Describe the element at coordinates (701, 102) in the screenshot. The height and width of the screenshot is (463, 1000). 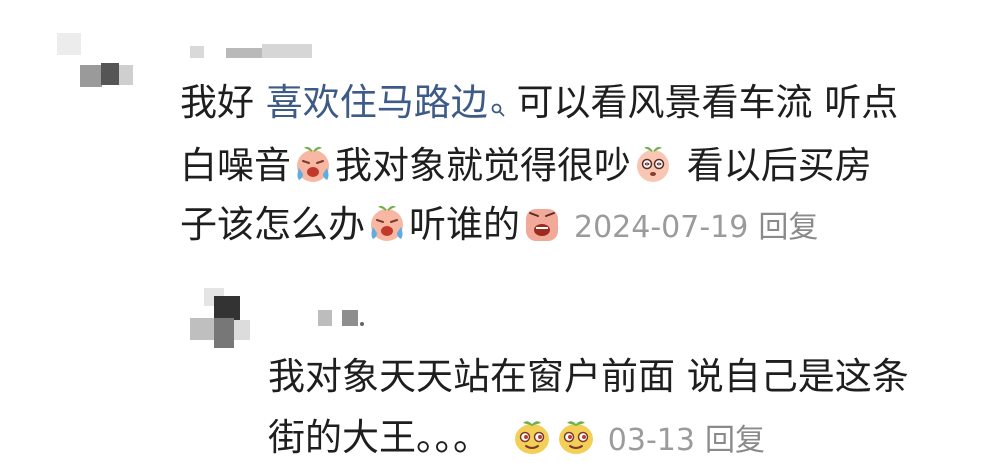
I see `comment-text-line1-rest: 可以看风景看车流 听点` at that location.